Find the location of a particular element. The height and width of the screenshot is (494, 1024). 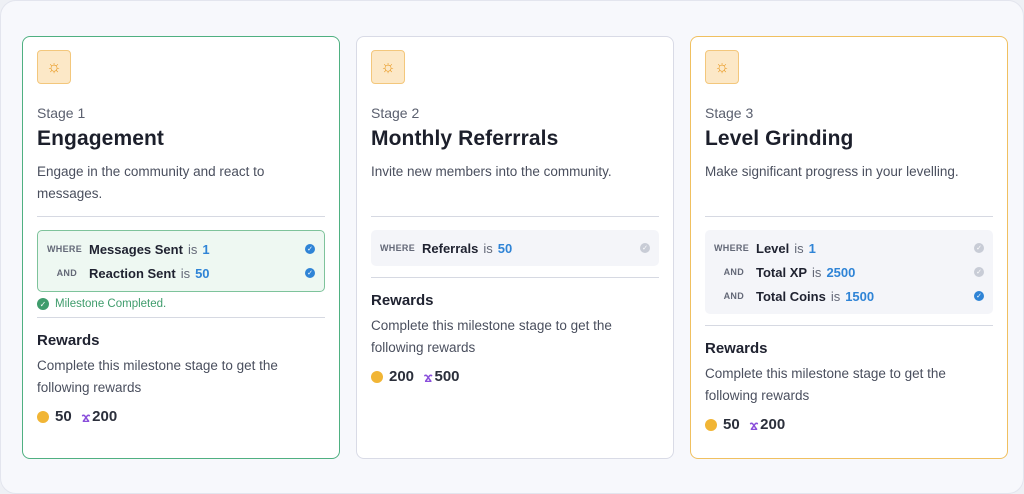

condition-row: WHERE Messages Sent is 1 ✓ is located at coordinates (181, 249).